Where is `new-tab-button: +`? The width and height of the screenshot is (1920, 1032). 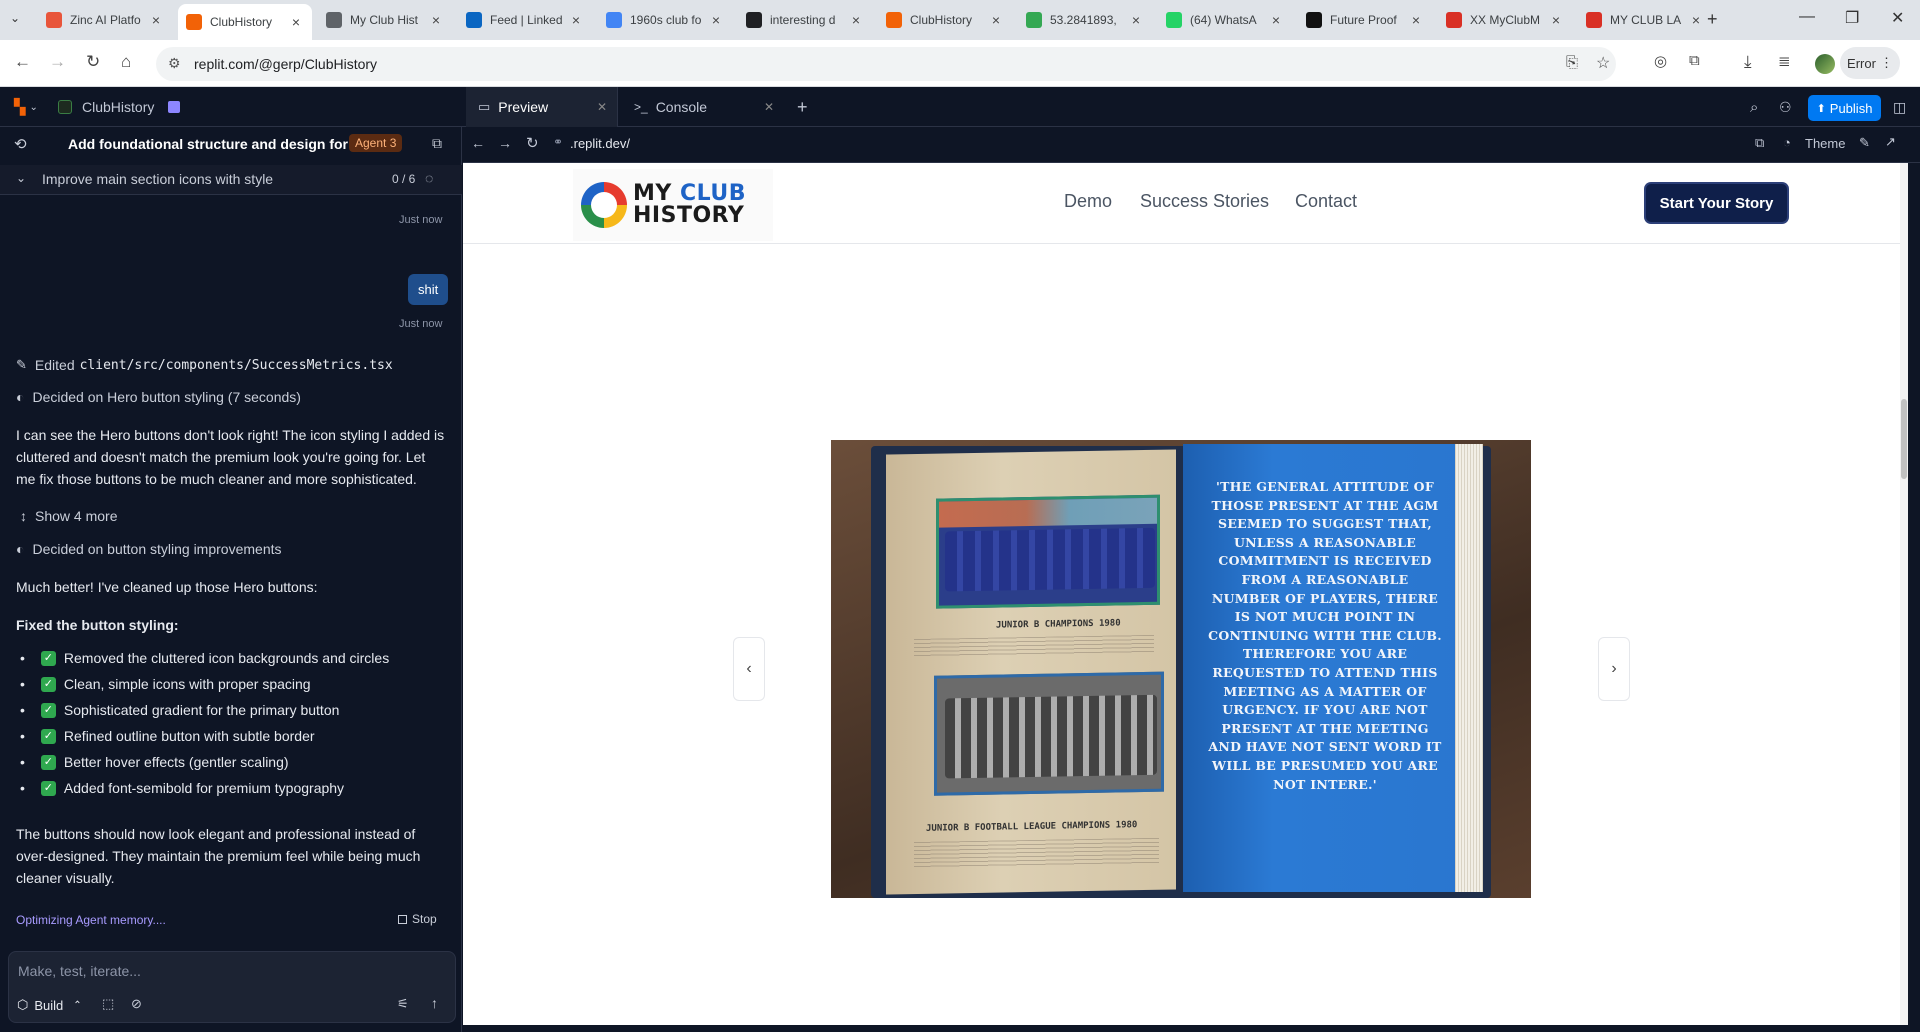
new-tab-button: + is located at coordinates (1712, 19).